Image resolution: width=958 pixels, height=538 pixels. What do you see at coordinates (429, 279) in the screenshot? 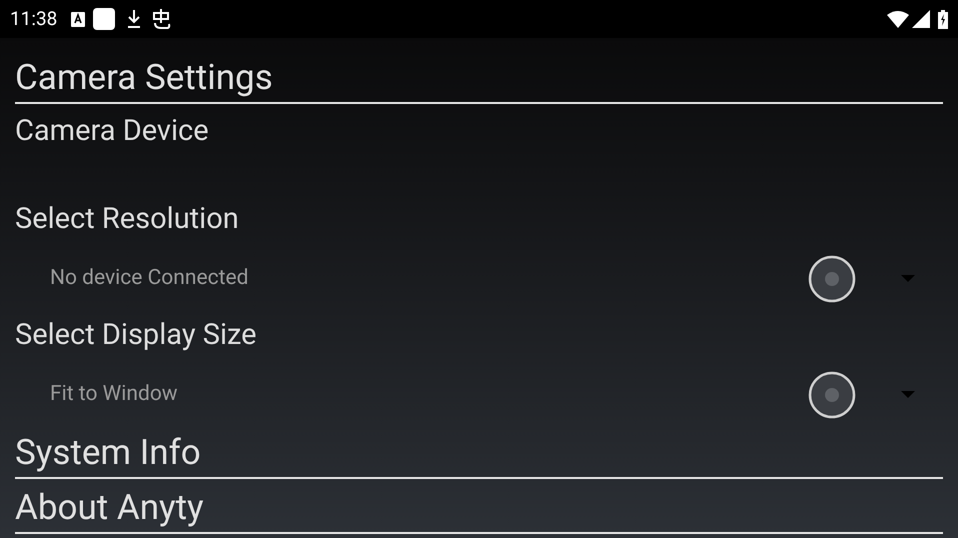
I see `spinner-value: No device Connected` at bounding box center [429, 279].